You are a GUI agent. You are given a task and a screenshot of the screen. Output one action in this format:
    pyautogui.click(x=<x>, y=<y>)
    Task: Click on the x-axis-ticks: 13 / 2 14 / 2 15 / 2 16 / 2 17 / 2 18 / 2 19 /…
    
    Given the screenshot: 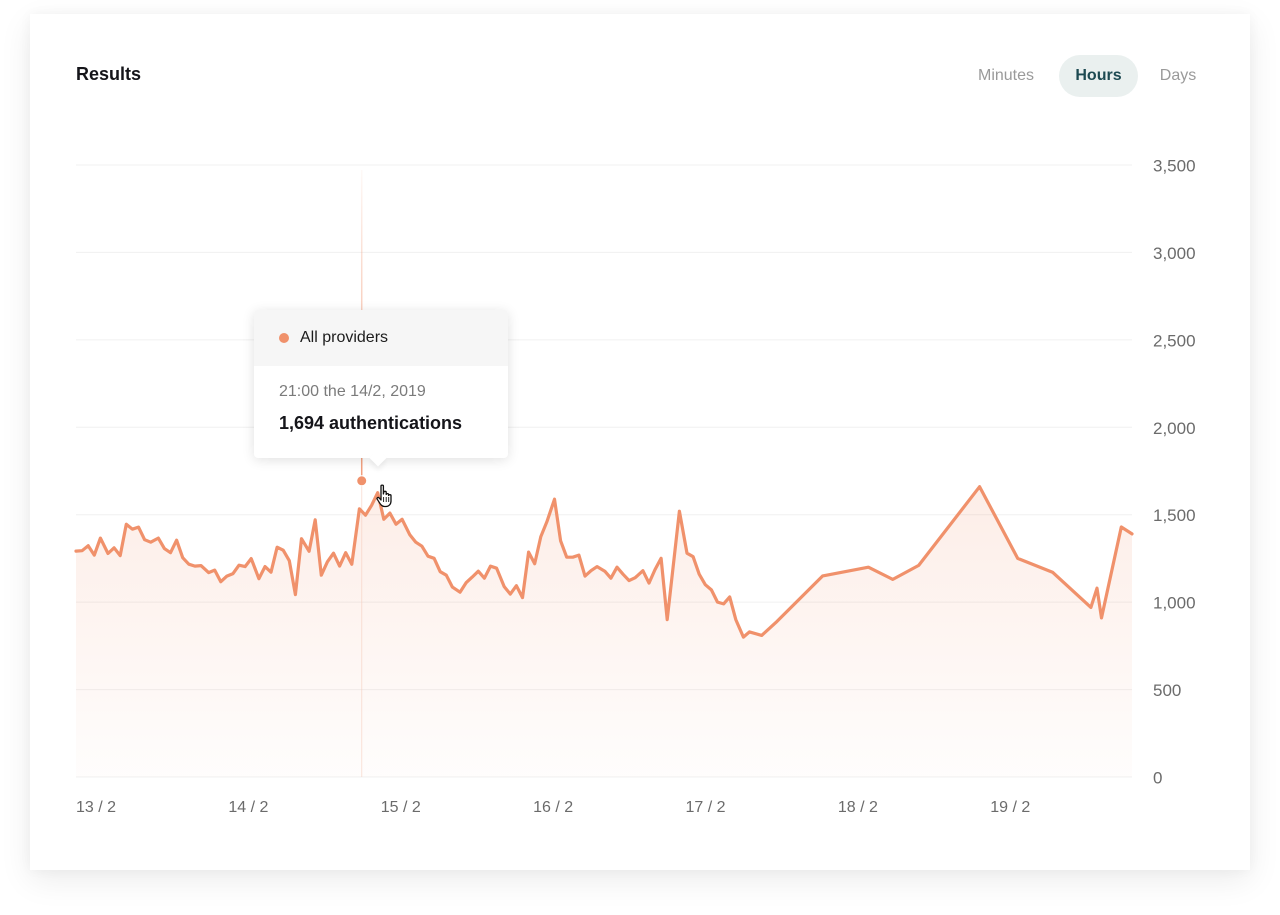 What is the action you would take?
    pyautogui.click(x=553, y=807)
    